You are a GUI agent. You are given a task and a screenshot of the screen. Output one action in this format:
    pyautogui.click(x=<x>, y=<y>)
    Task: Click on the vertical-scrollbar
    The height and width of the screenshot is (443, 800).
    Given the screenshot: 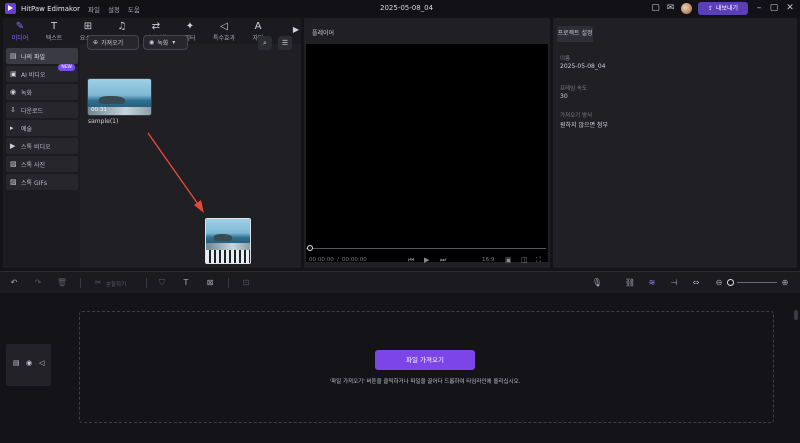 What is the action you would take?
    pyautogui.click(x=796, y=315)
    